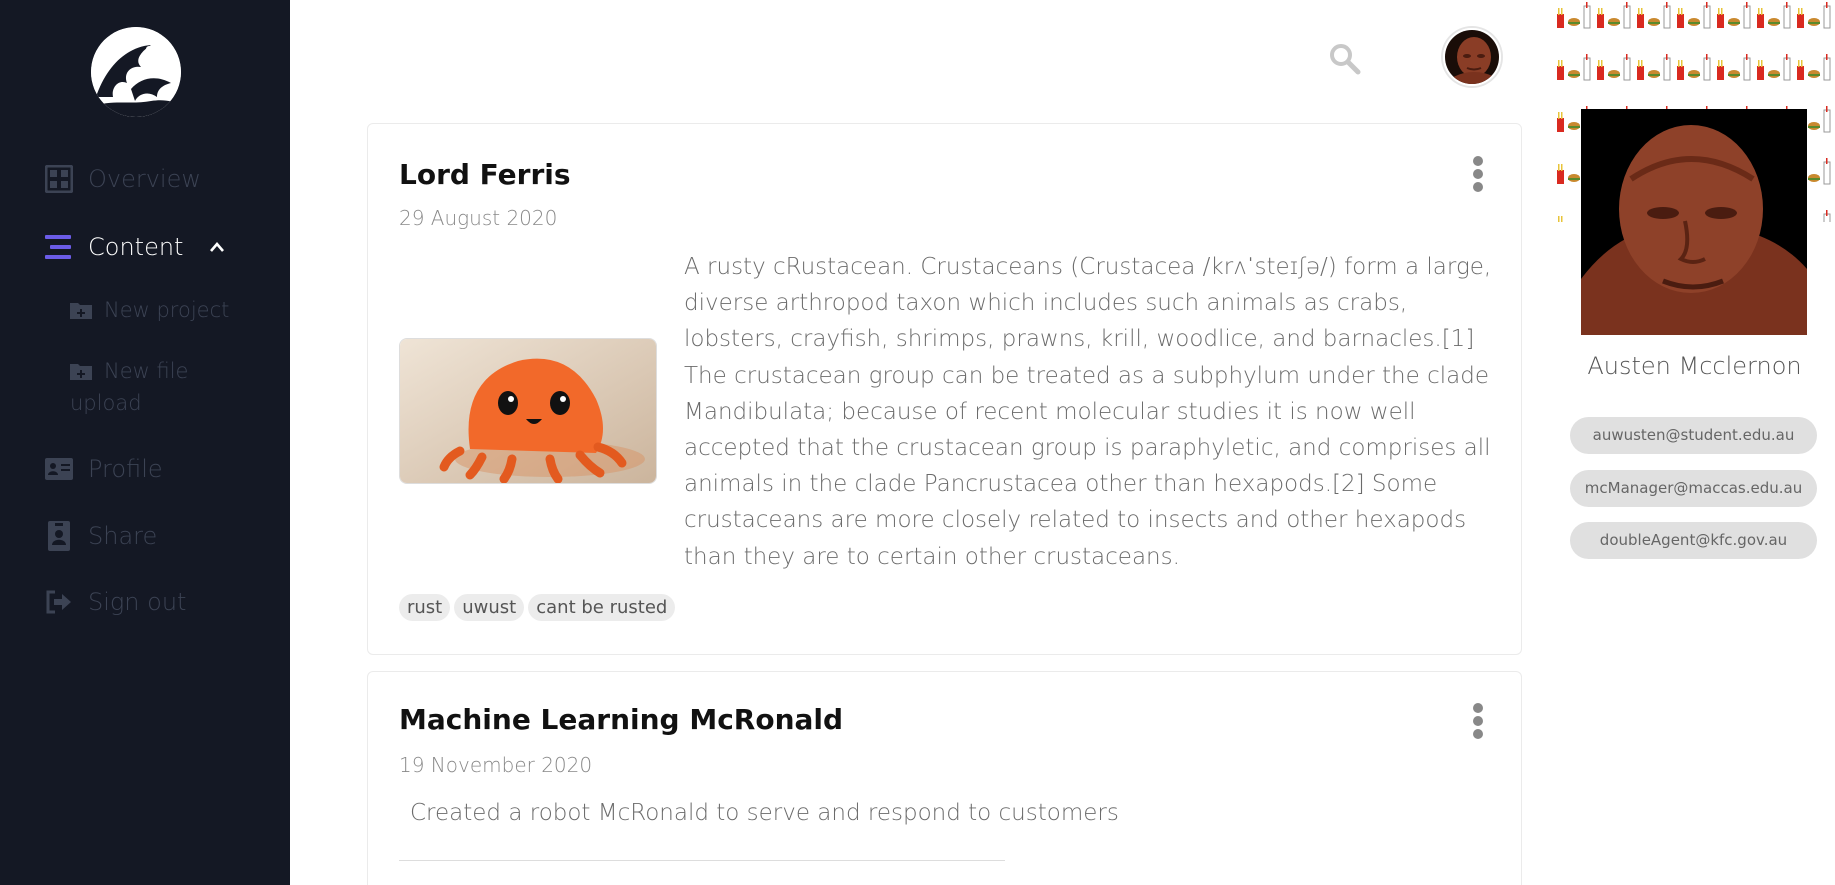 This screenshot has height=885, width=1835. What do you see at coordinates (621, 719) in the screenshot?
I see `post-title: Machine Learning McRonald` at bounding box center [621, 719].